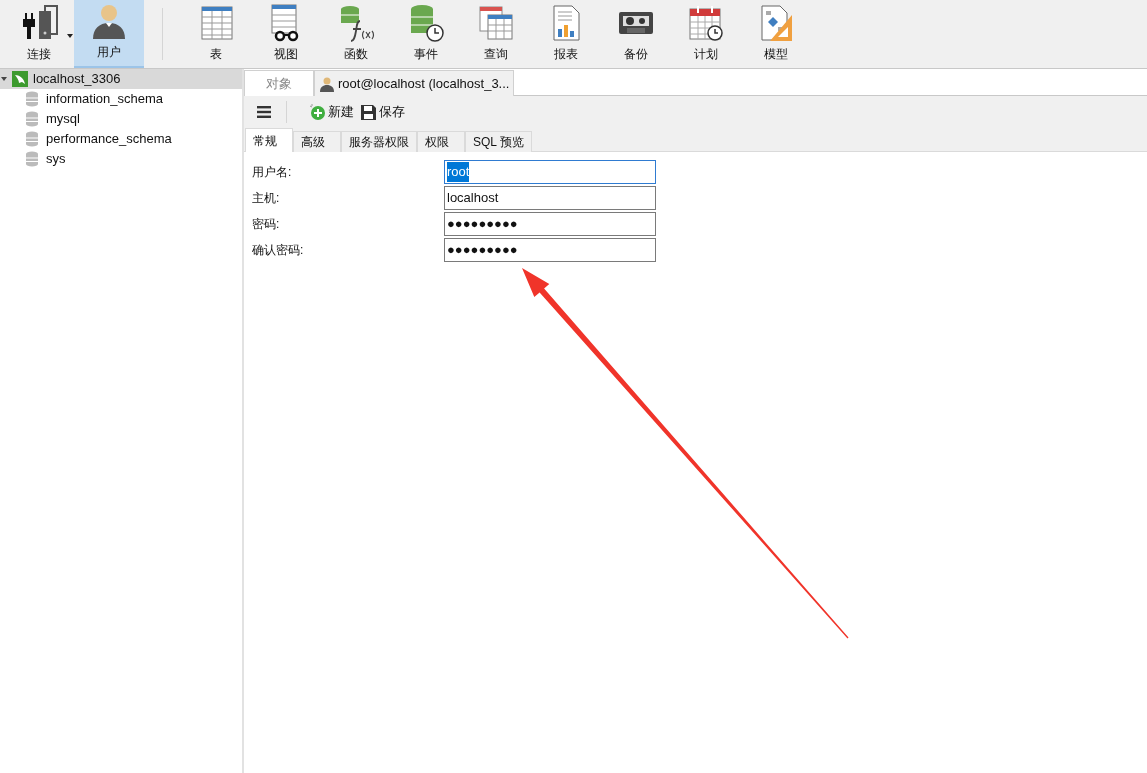 Image resolution: width=1147 pixels, height=773 pixels. I want to click on tab: 服务器权限, so click(379, 141).